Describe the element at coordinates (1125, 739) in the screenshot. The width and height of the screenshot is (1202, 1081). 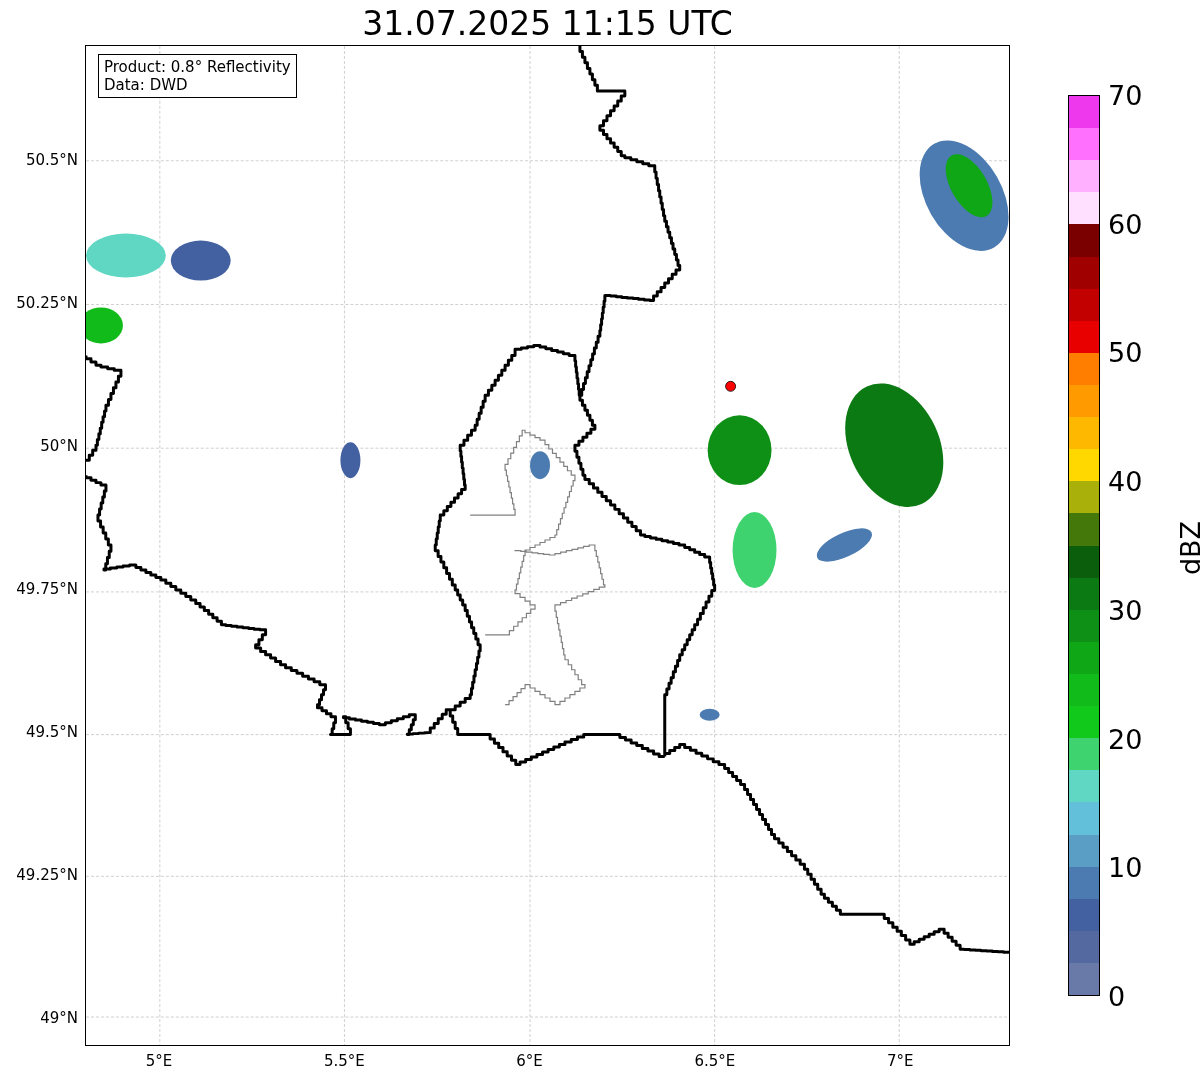
I see `colorbar-tick-label: 20` at that location.